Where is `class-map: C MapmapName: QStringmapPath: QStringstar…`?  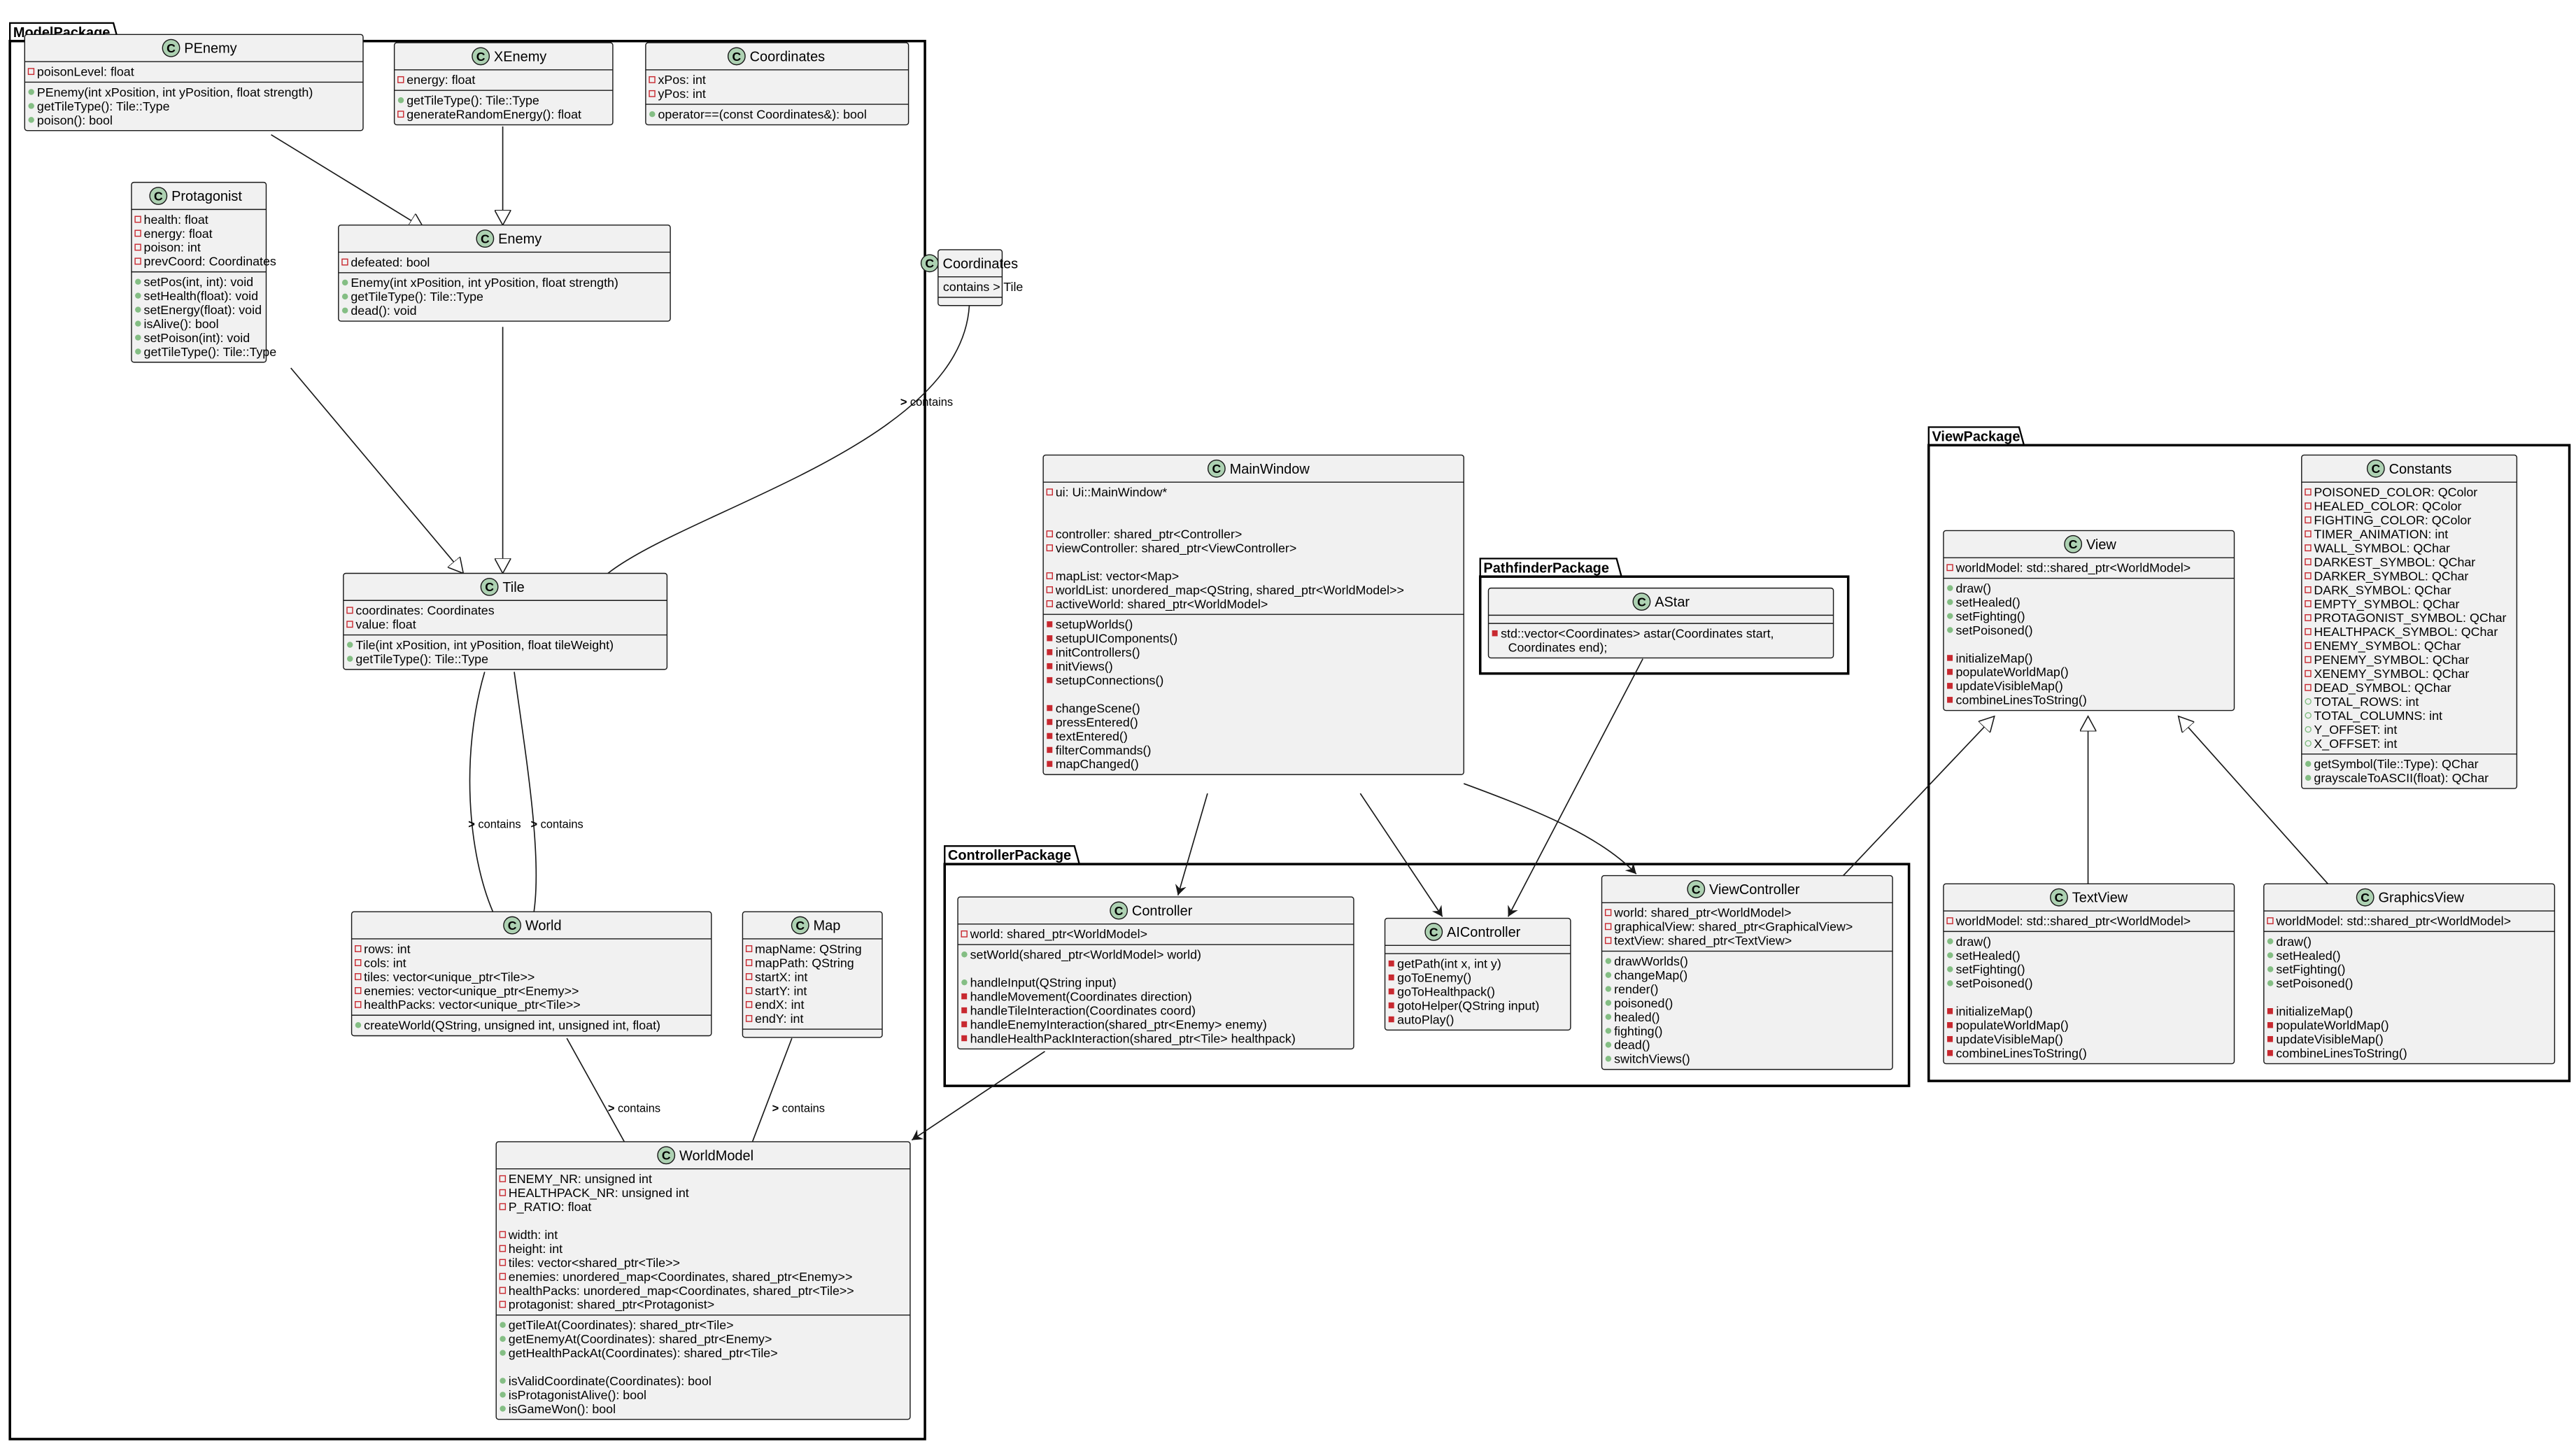
class-map: C MapmapName: QStringmapPath: QStringstar… is located at coordinates (812, 974).